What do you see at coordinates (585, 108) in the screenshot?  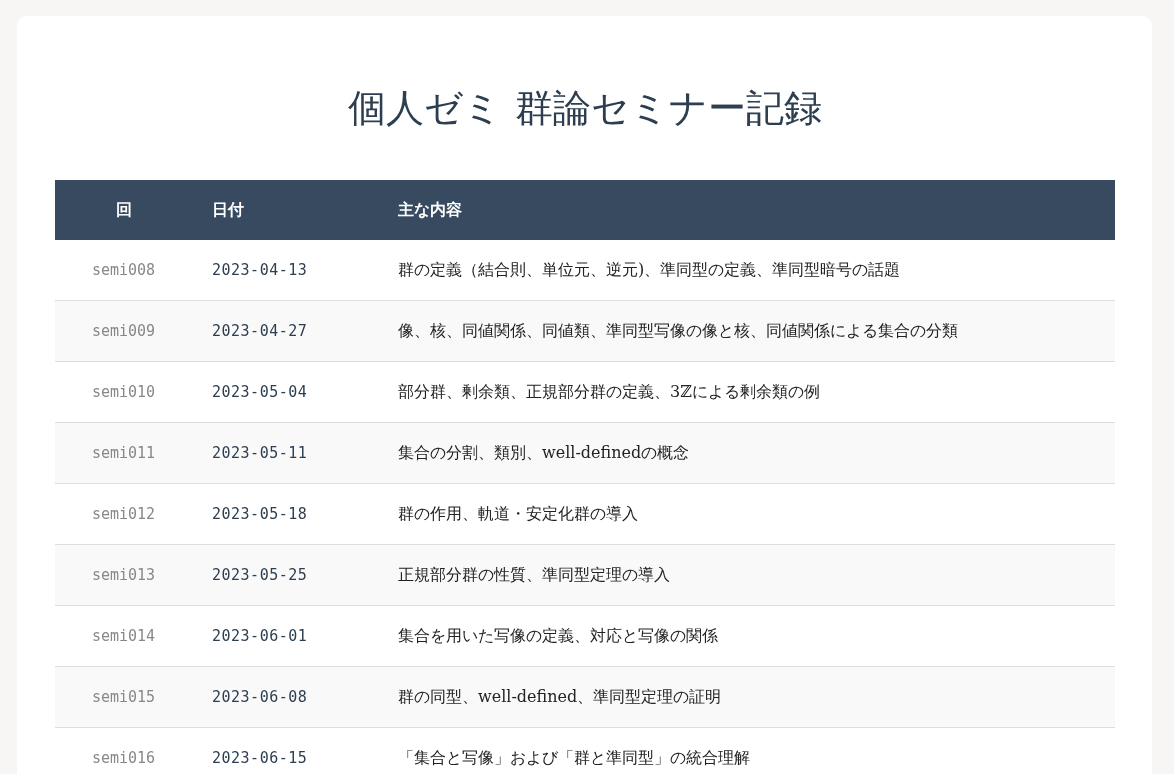 I see `page-title: 個人ゼミ 群論セミナー記録` at bounding box center [585, 108].